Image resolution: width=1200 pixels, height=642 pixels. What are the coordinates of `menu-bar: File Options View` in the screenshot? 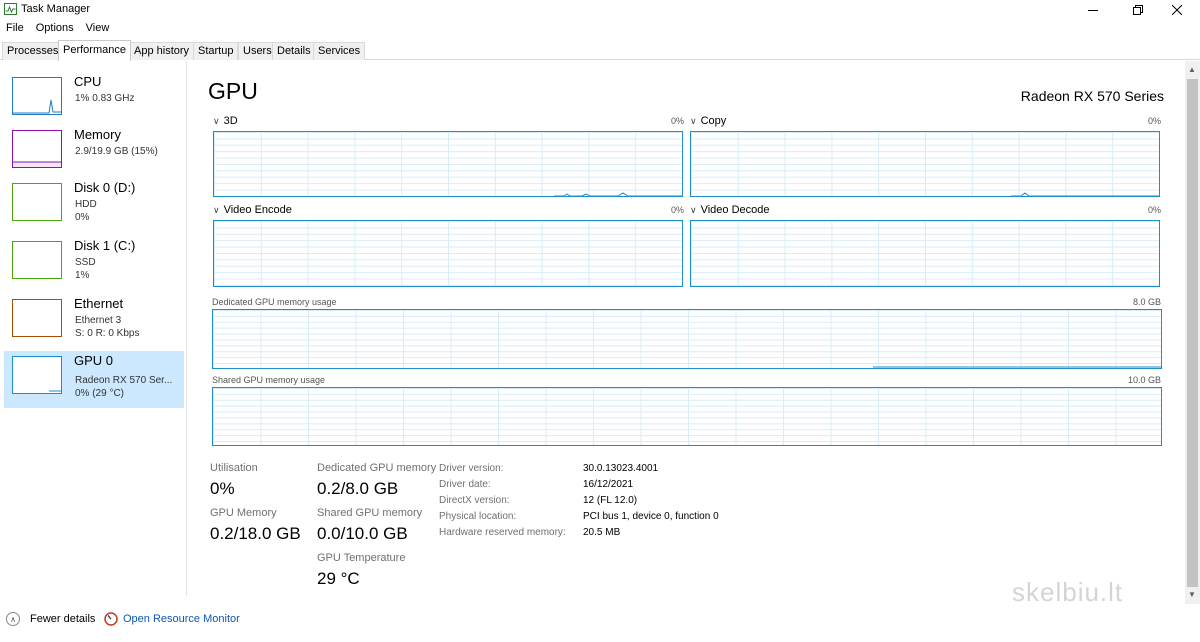 It's located at (58, 29).